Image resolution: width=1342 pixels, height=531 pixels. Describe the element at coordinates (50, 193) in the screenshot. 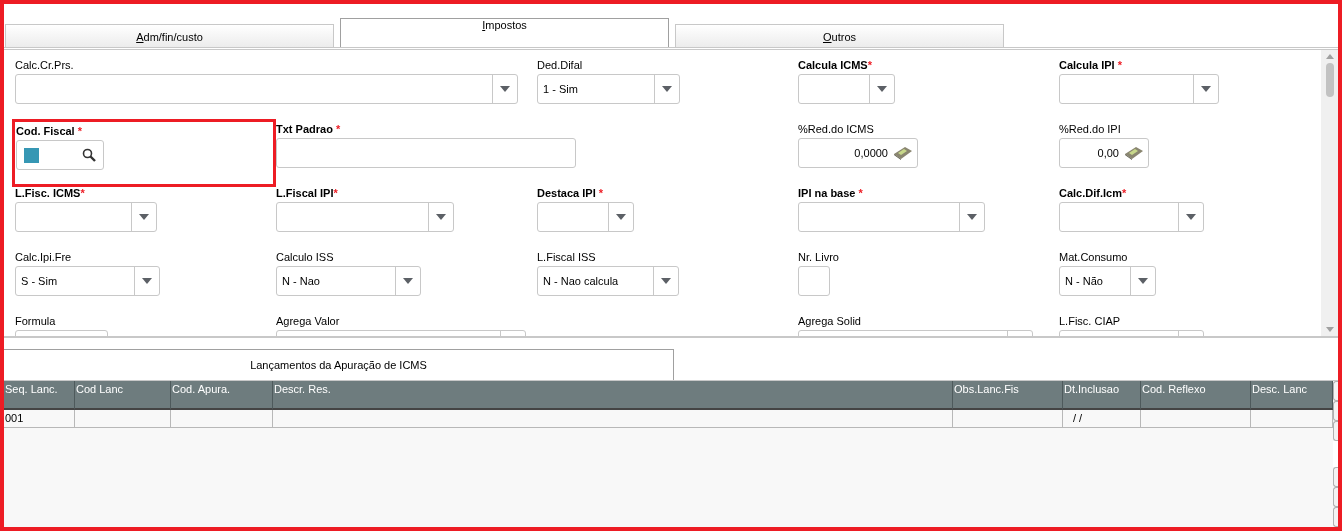

I see `field-label: L.Fisc. ICMS*` at that location.